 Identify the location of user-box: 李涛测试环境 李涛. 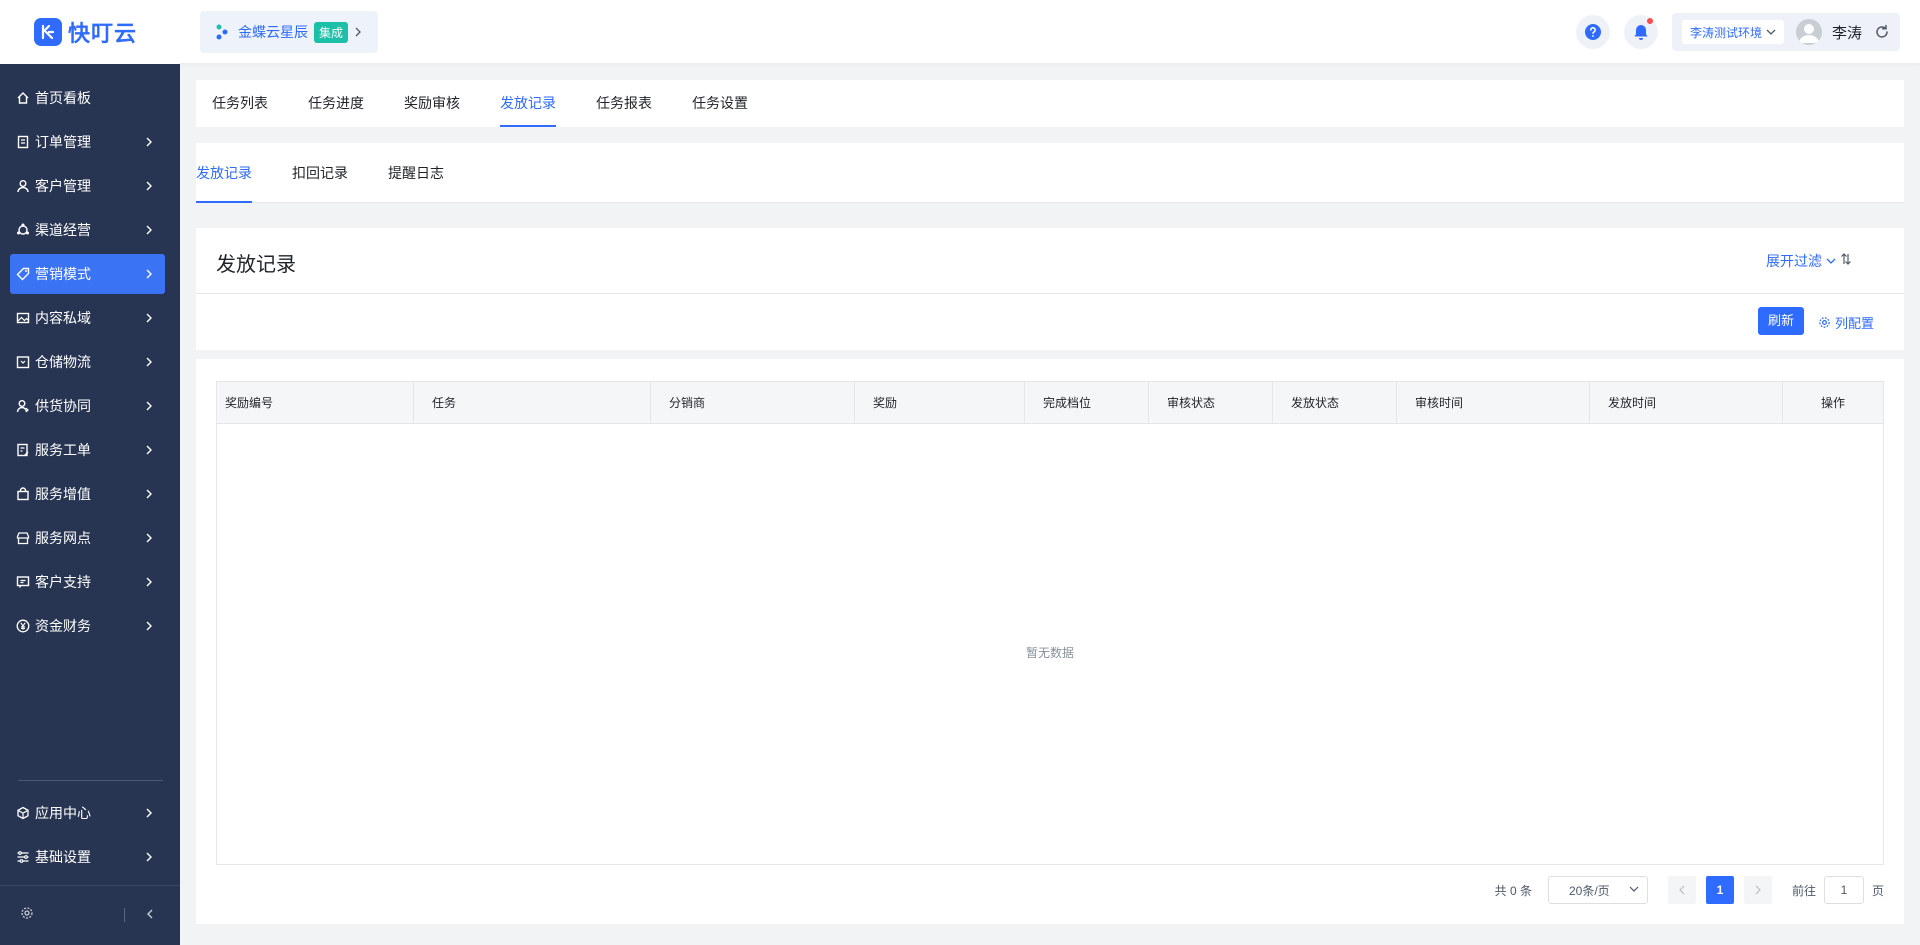
(1785, 32).